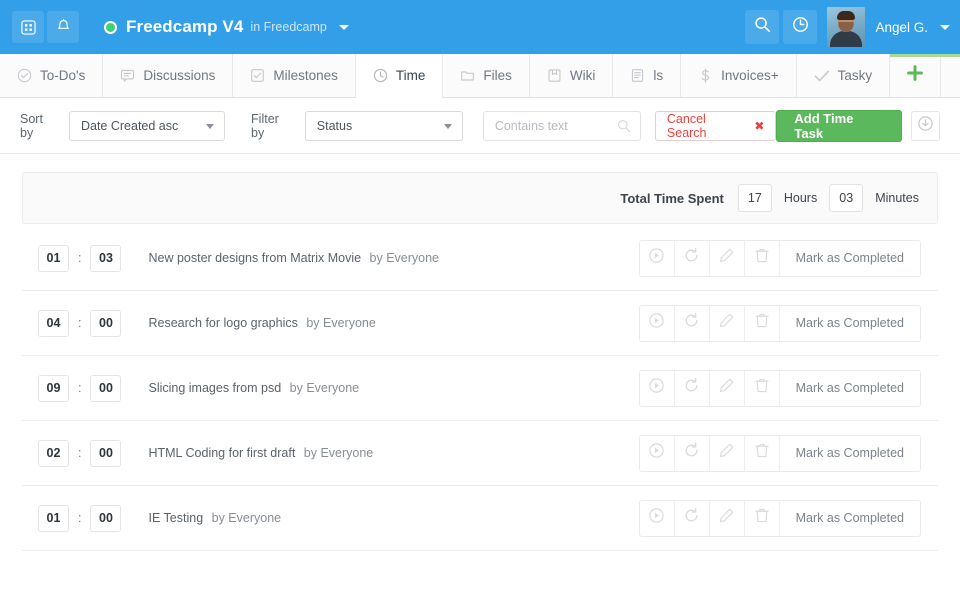 Image resolution: width=960 pixels, height=591 pixels. I want to click on notifications-button, so click(63, 27).